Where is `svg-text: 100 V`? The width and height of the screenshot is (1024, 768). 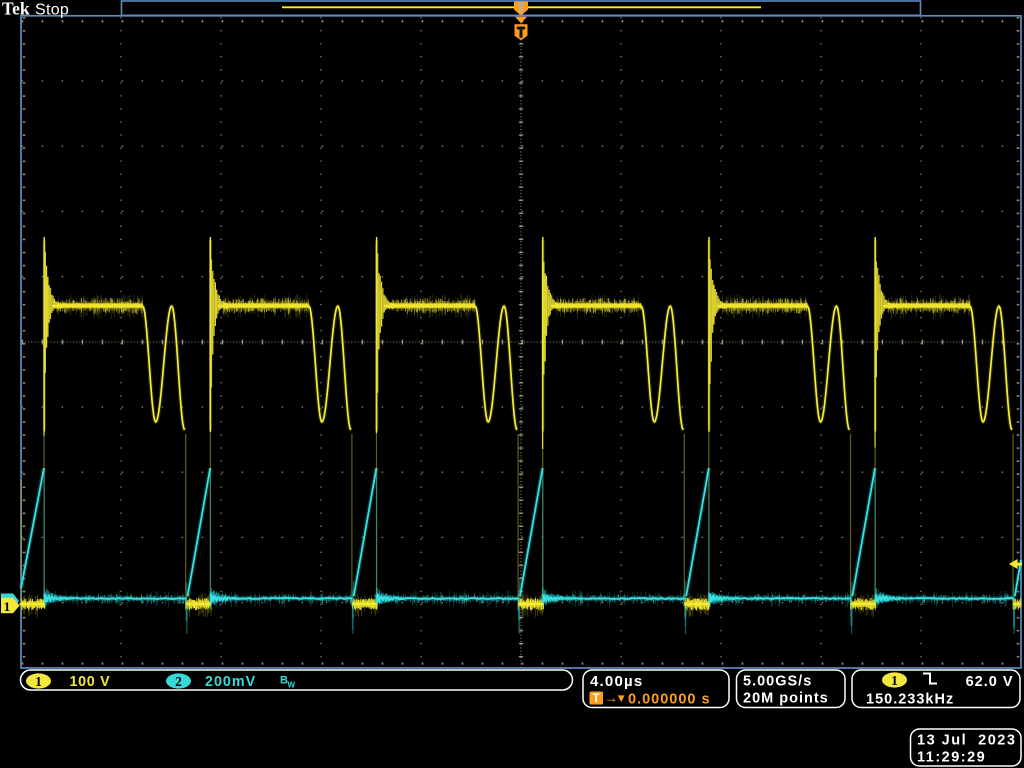
svg-text: 100 V is located at coordinates (90, 682).